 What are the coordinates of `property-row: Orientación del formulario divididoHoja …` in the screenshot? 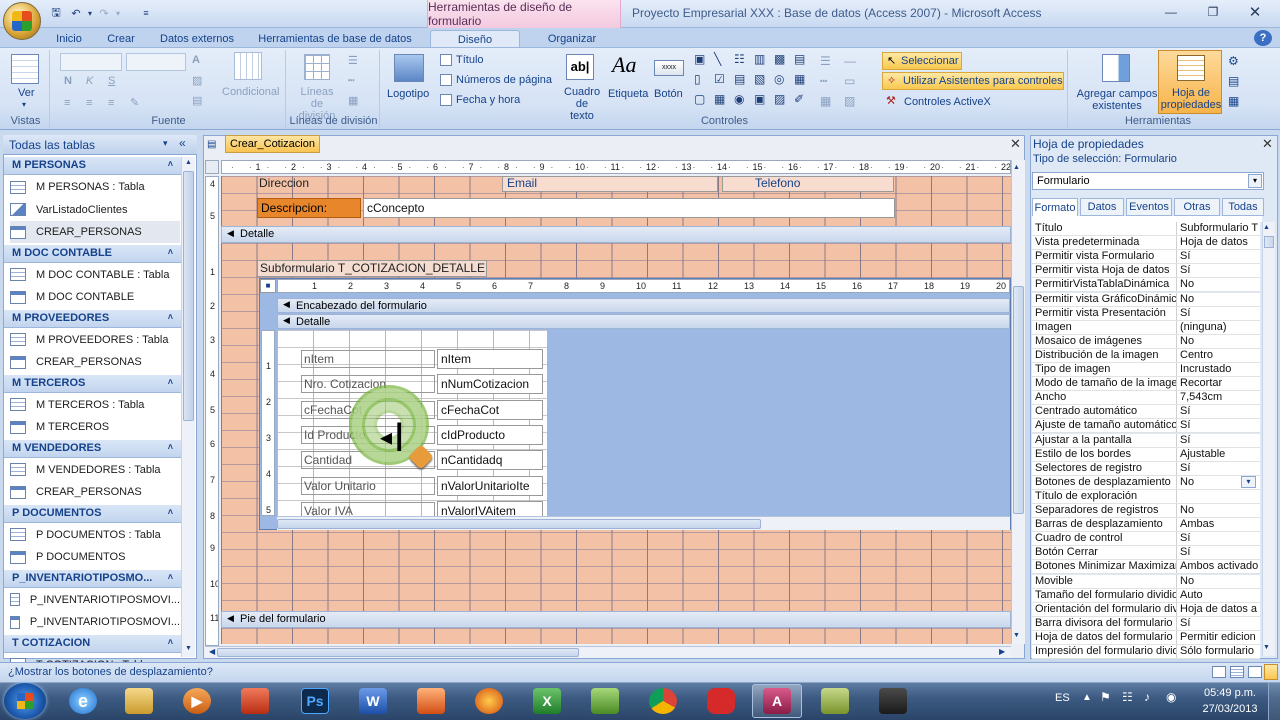 It's located at (1146, 609).